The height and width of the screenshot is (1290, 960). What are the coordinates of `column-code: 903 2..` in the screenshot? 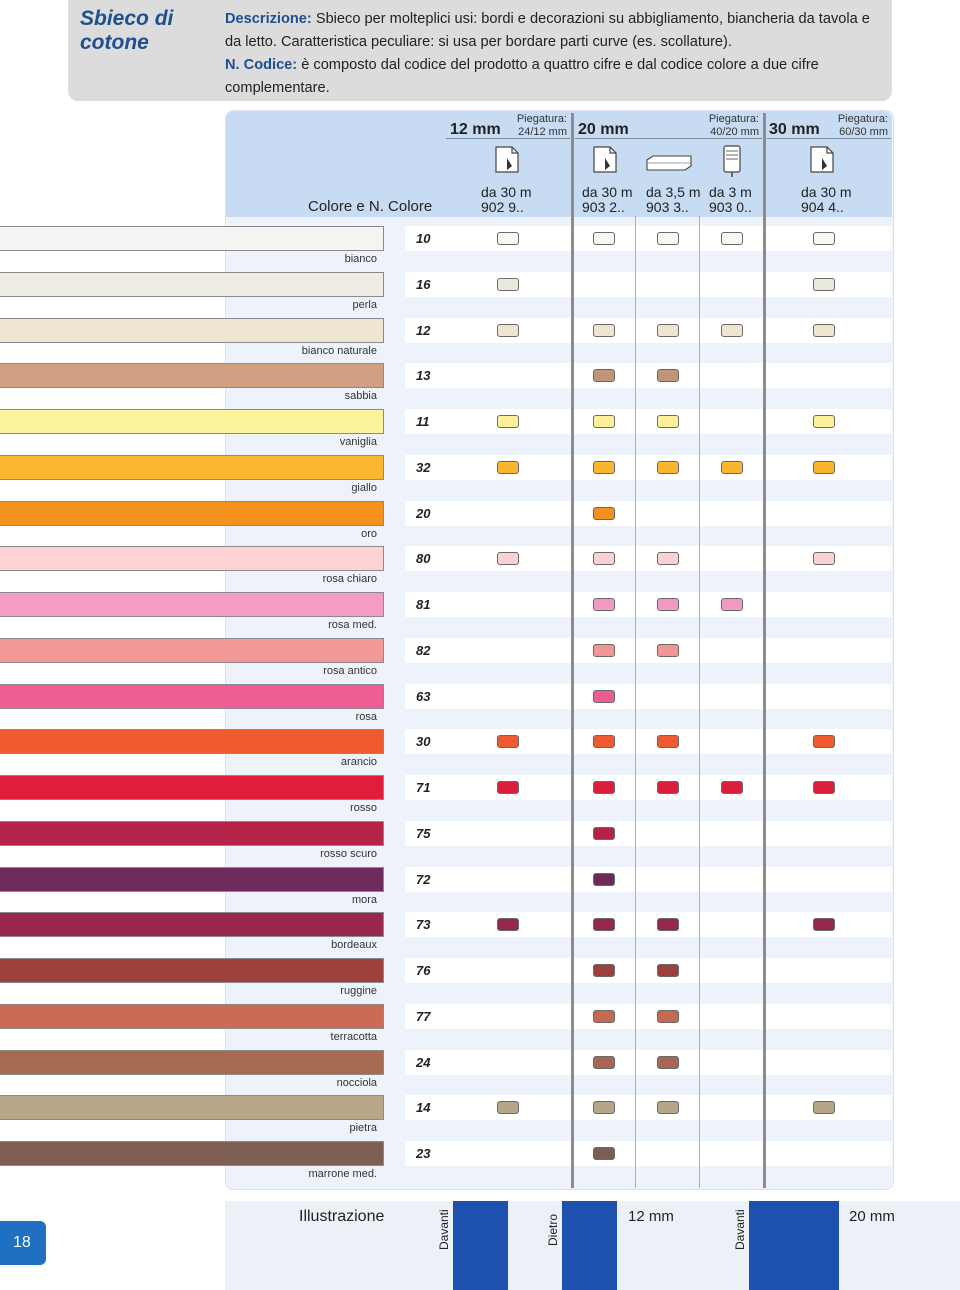 It's located at (603, 207).